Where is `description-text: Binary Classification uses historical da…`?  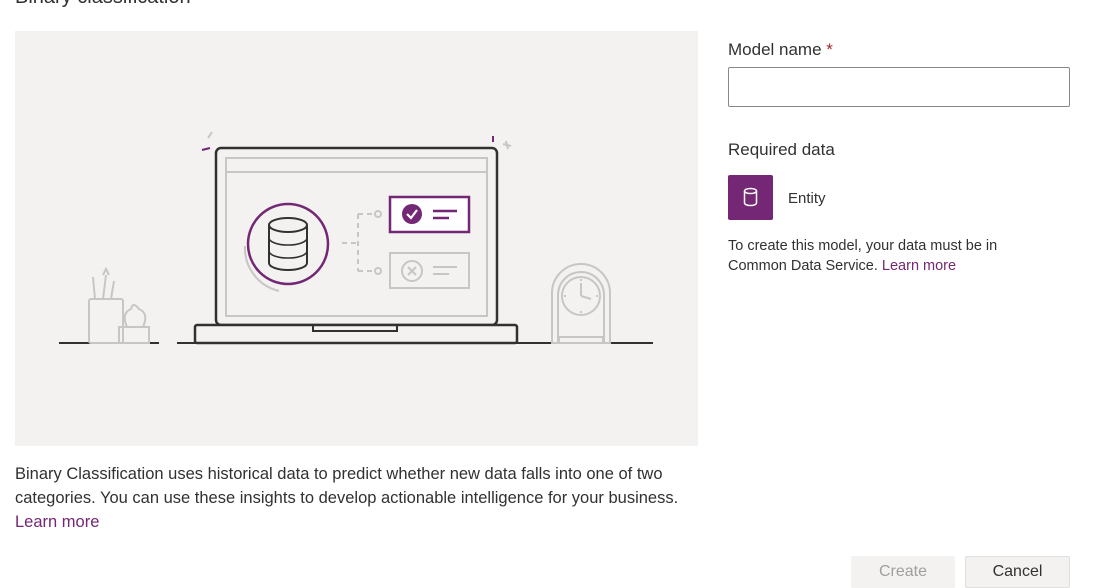 description-text: Binary Classification uses historical da… is located at coordinates (347, 486).